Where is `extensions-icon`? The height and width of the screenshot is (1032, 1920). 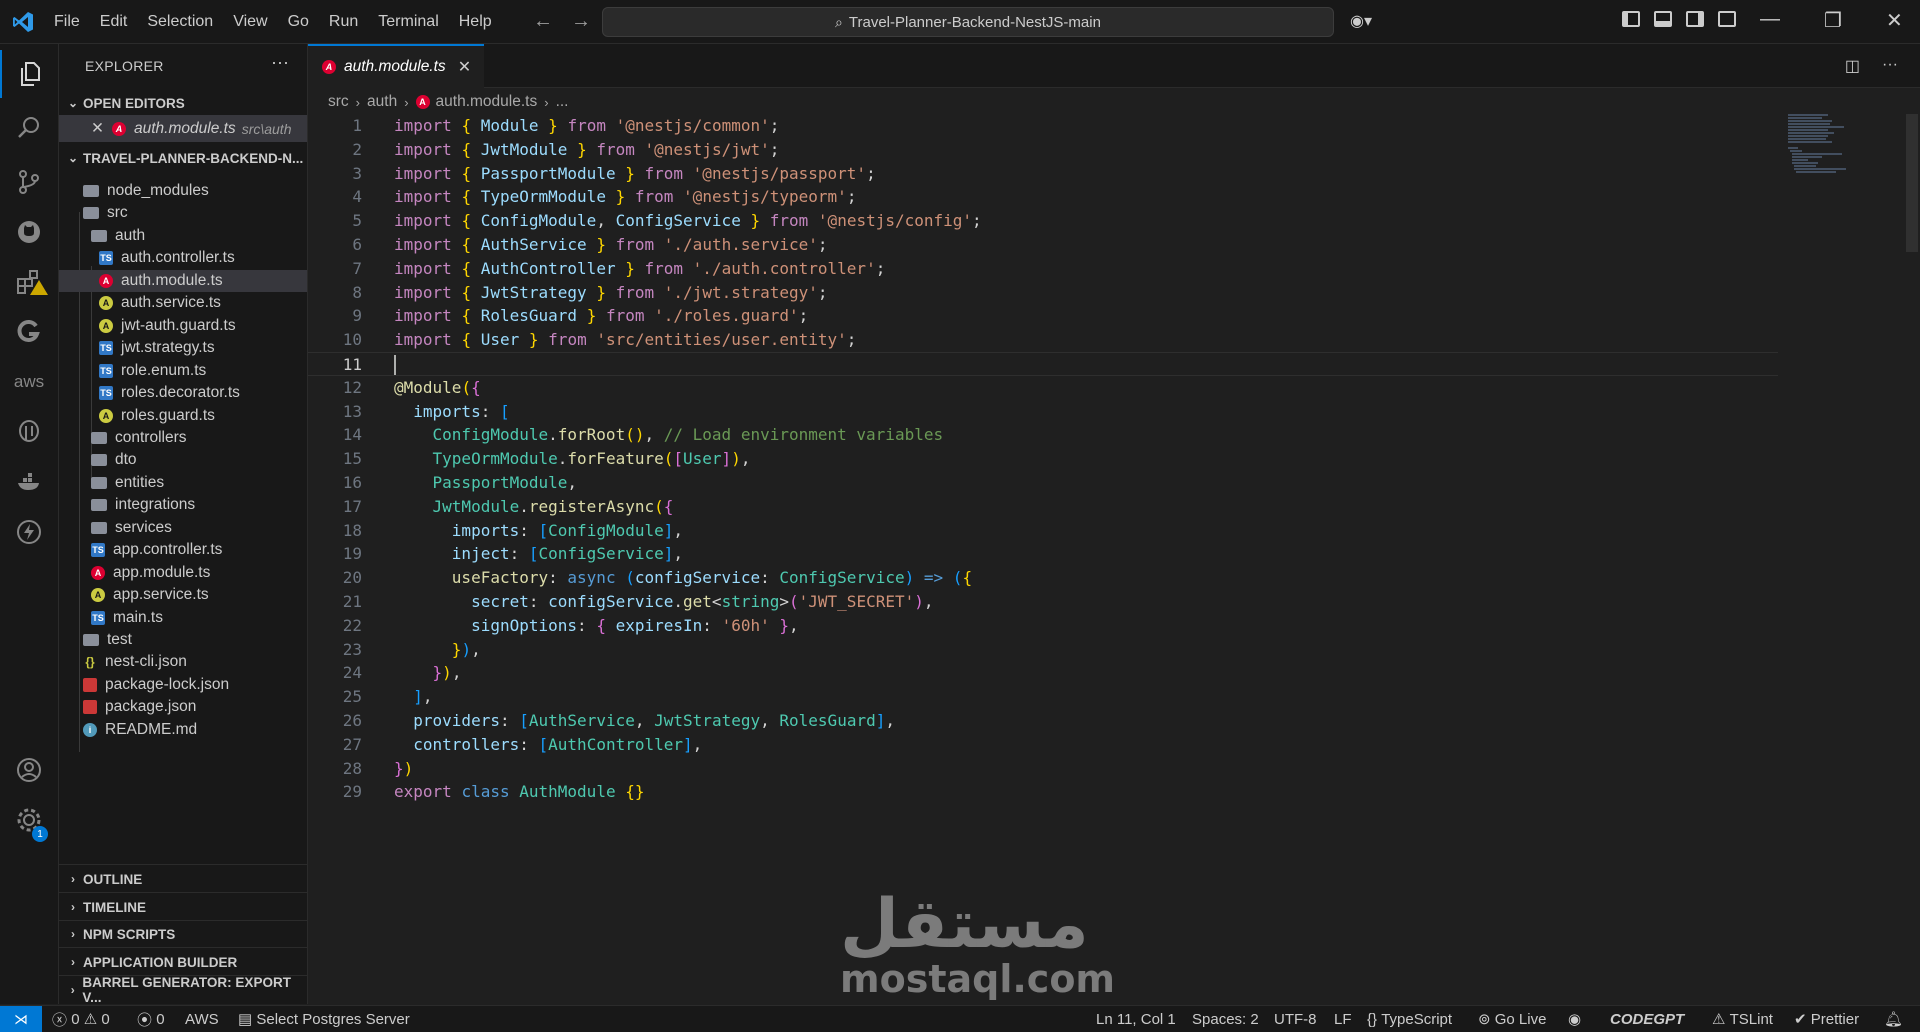 extensions-icon is located at coordinates (29, 282).